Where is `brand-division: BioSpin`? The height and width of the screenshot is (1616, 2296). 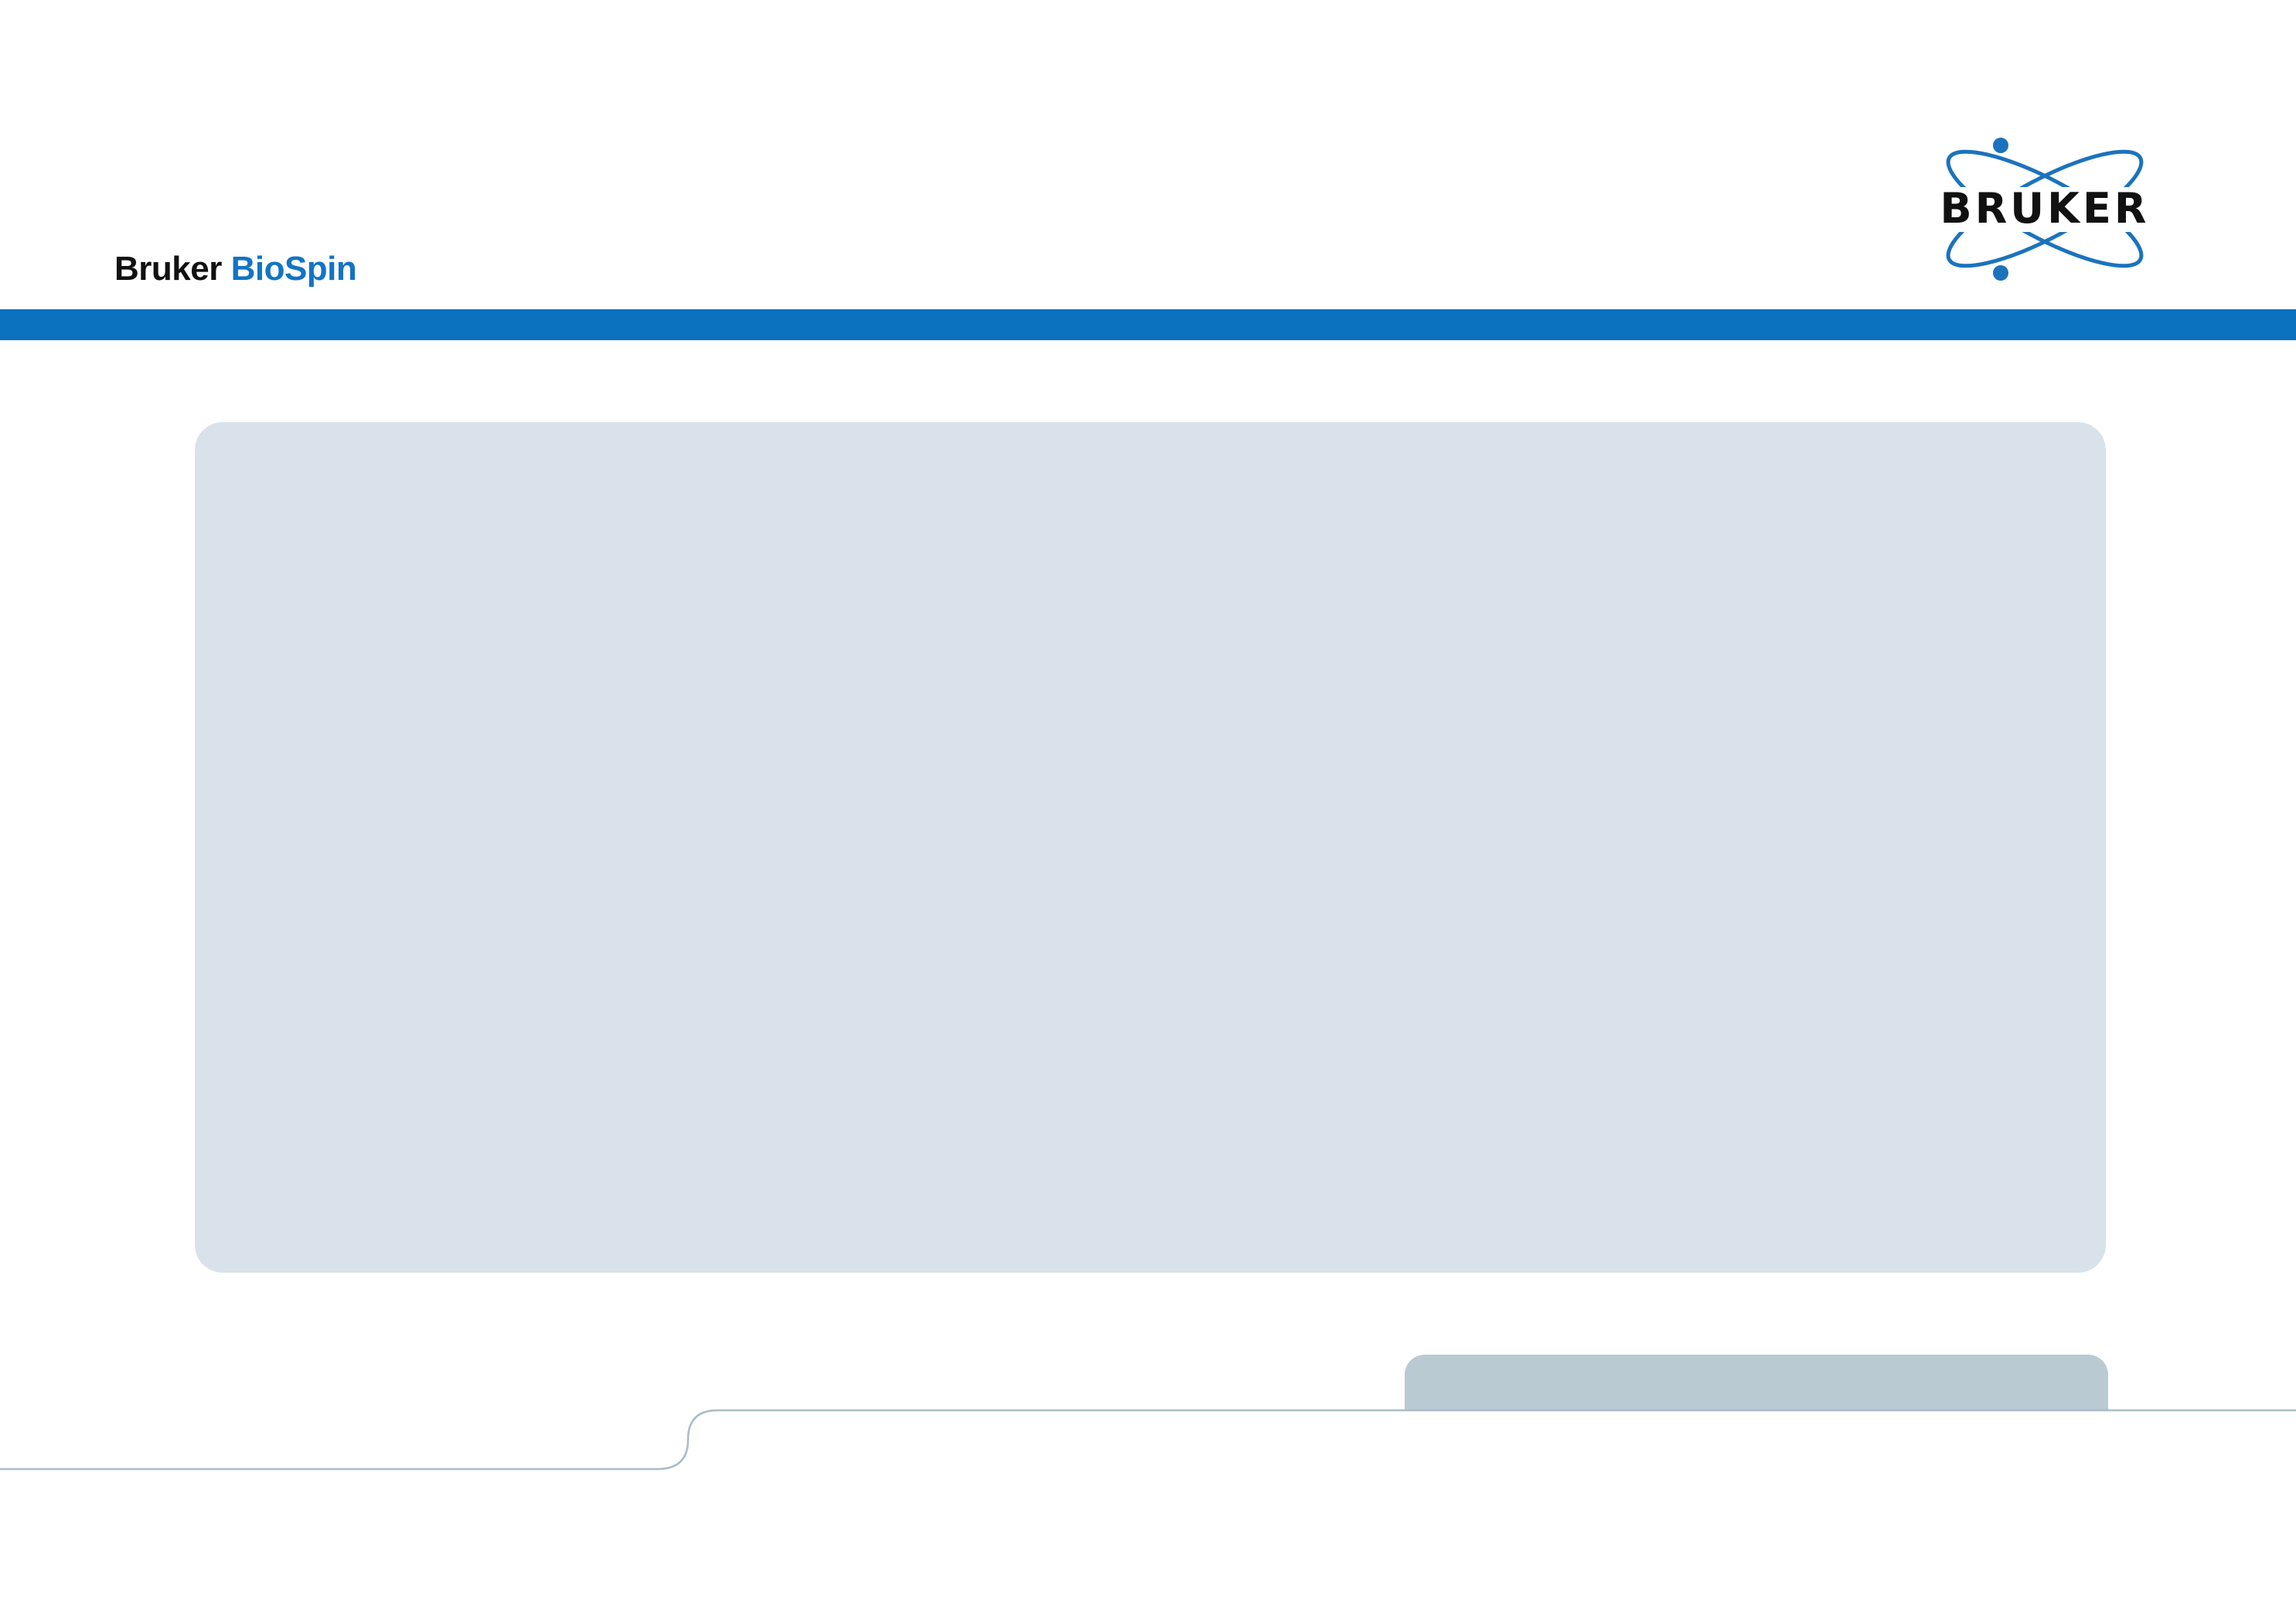 brand-division: BioSpin is located at coordinates (293, 269).